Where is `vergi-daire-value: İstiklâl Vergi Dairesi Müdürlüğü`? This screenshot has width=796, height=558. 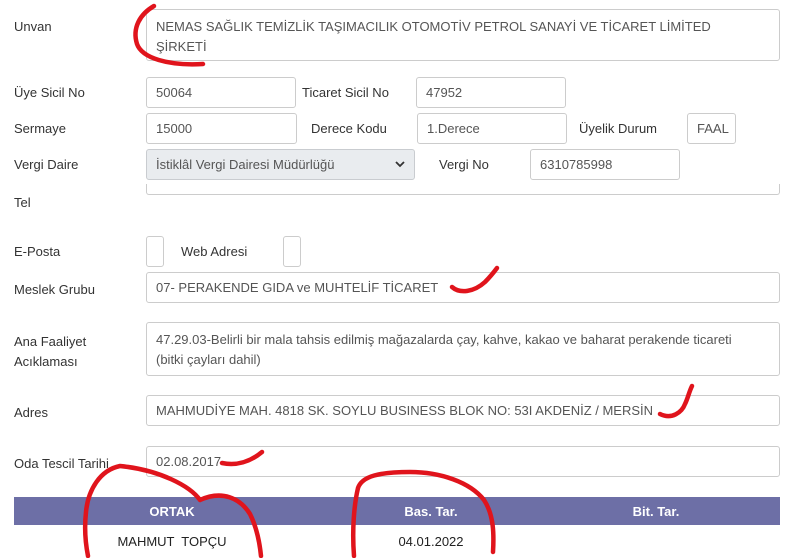 vergi-daire-value: İstiklâl Vergi Dairesi Müdürlüğü is located at coordinates (245, 164).